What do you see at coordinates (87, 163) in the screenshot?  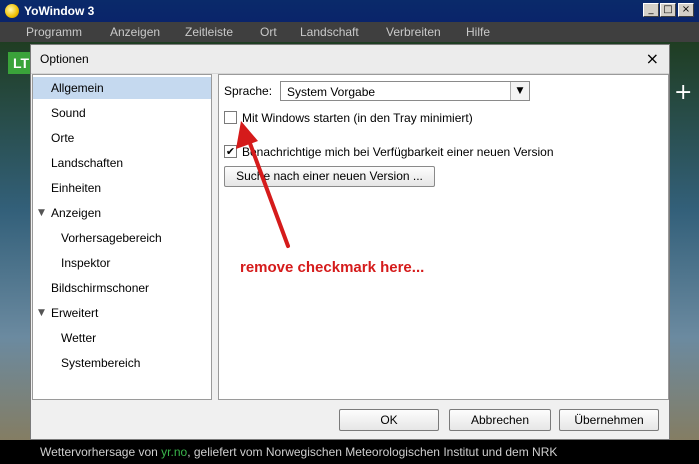 I see `nav-item-label: Landschaften` at bounding box center [87, 163].